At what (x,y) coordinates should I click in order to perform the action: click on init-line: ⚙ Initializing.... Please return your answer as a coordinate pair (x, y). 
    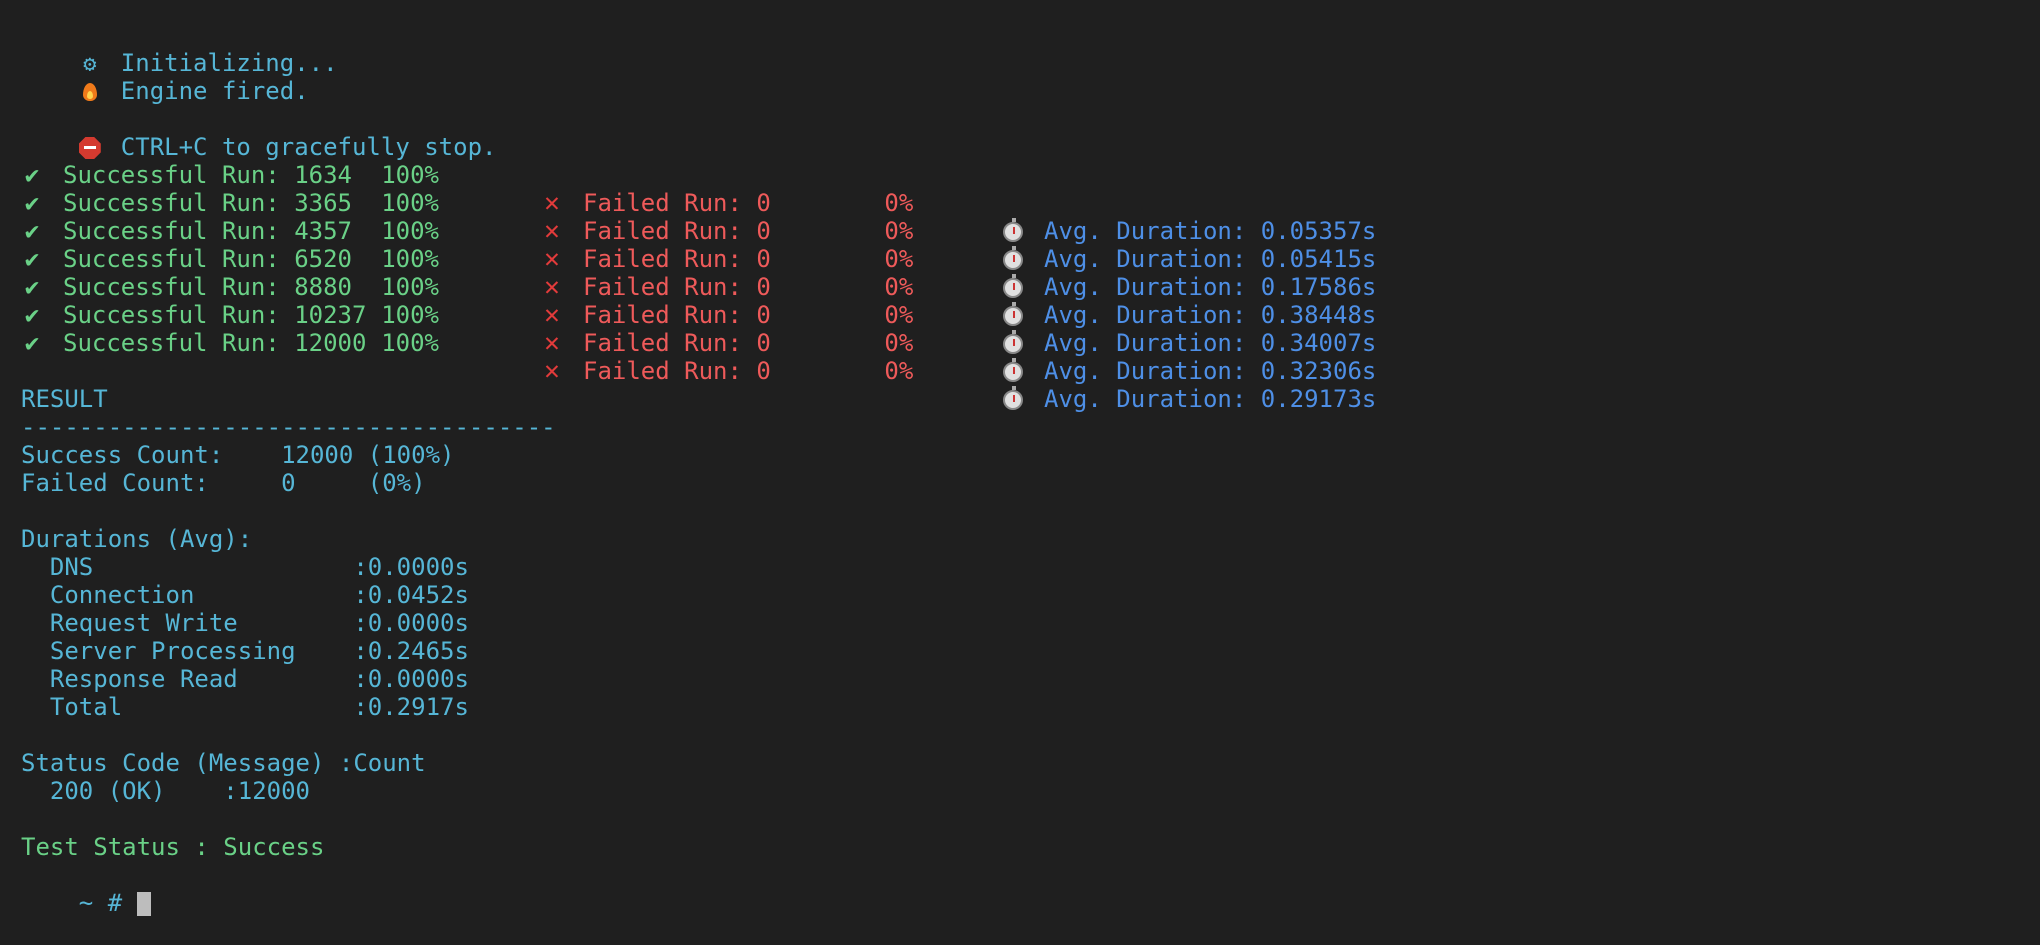
    Looking at the image, I should click on (1030, 49).